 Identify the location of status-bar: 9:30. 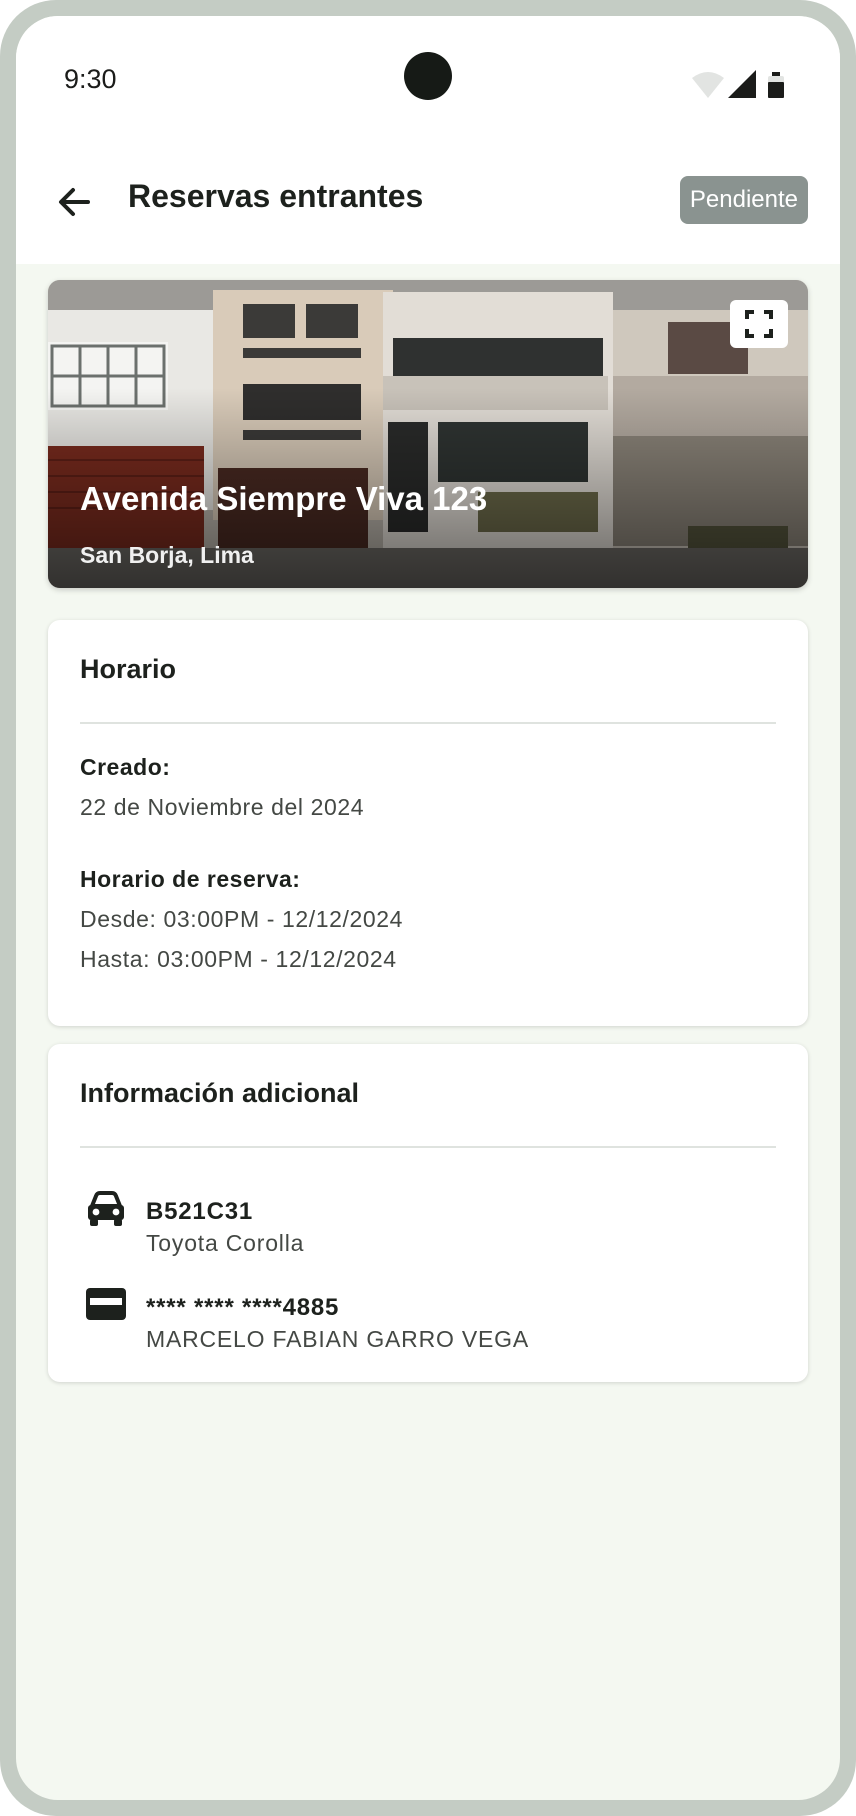
(428, 81).